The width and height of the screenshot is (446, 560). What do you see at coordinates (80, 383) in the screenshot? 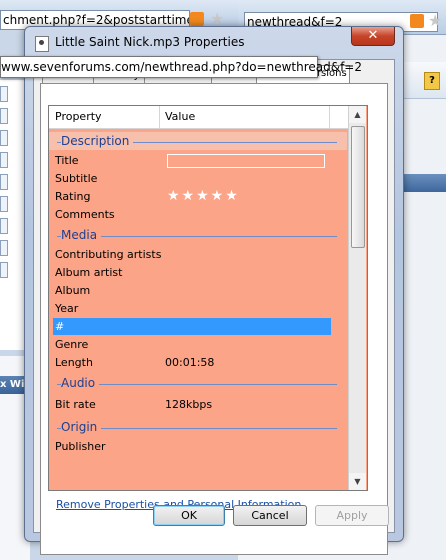
I see `group-label: Audio` at bounding box center [80, 383].